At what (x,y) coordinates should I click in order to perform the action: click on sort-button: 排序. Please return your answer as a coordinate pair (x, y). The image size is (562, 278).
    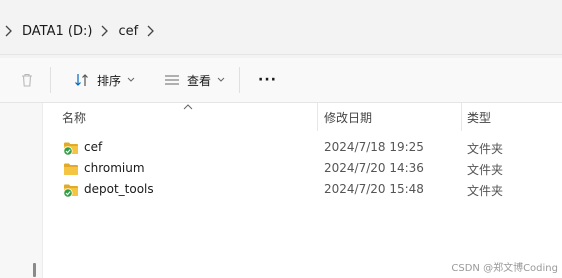
    Looking at the image, I should click on (104, 80).